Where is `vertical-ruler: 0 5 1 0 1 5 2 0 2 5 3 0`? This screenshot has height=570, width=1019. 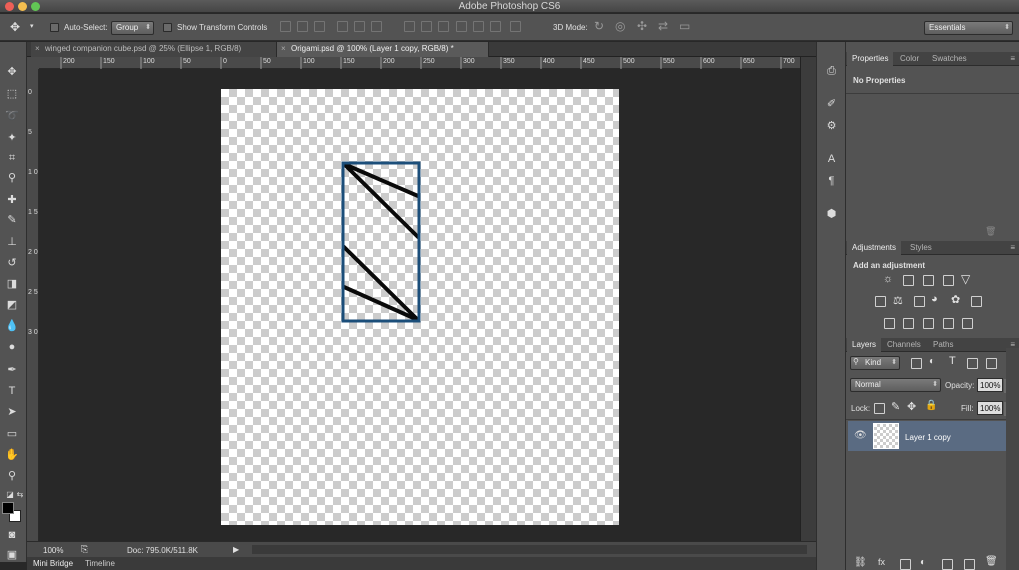 vertical-ruler: 0 5 1 0 1 5 2 0 2 5 3 0 is located at coordinates (33, 305).